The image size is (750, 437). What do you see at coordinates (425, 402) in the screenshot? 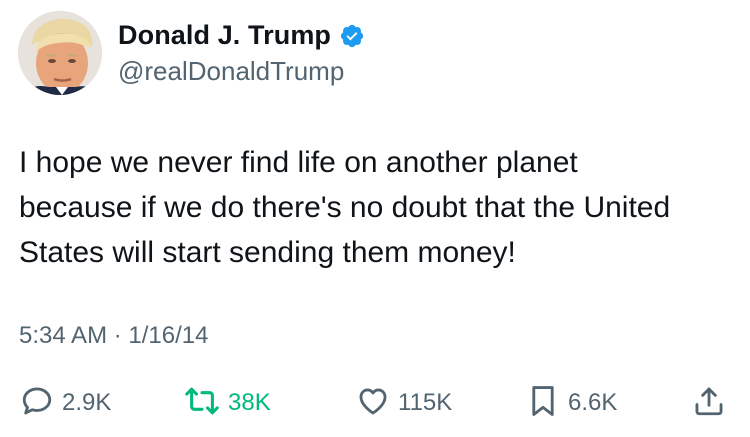
I see `like-count: 115K` at bounding box center [425, 402].